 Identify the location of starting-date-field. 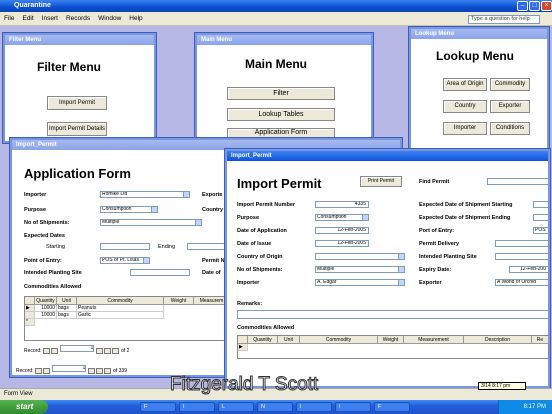
(125, 246).